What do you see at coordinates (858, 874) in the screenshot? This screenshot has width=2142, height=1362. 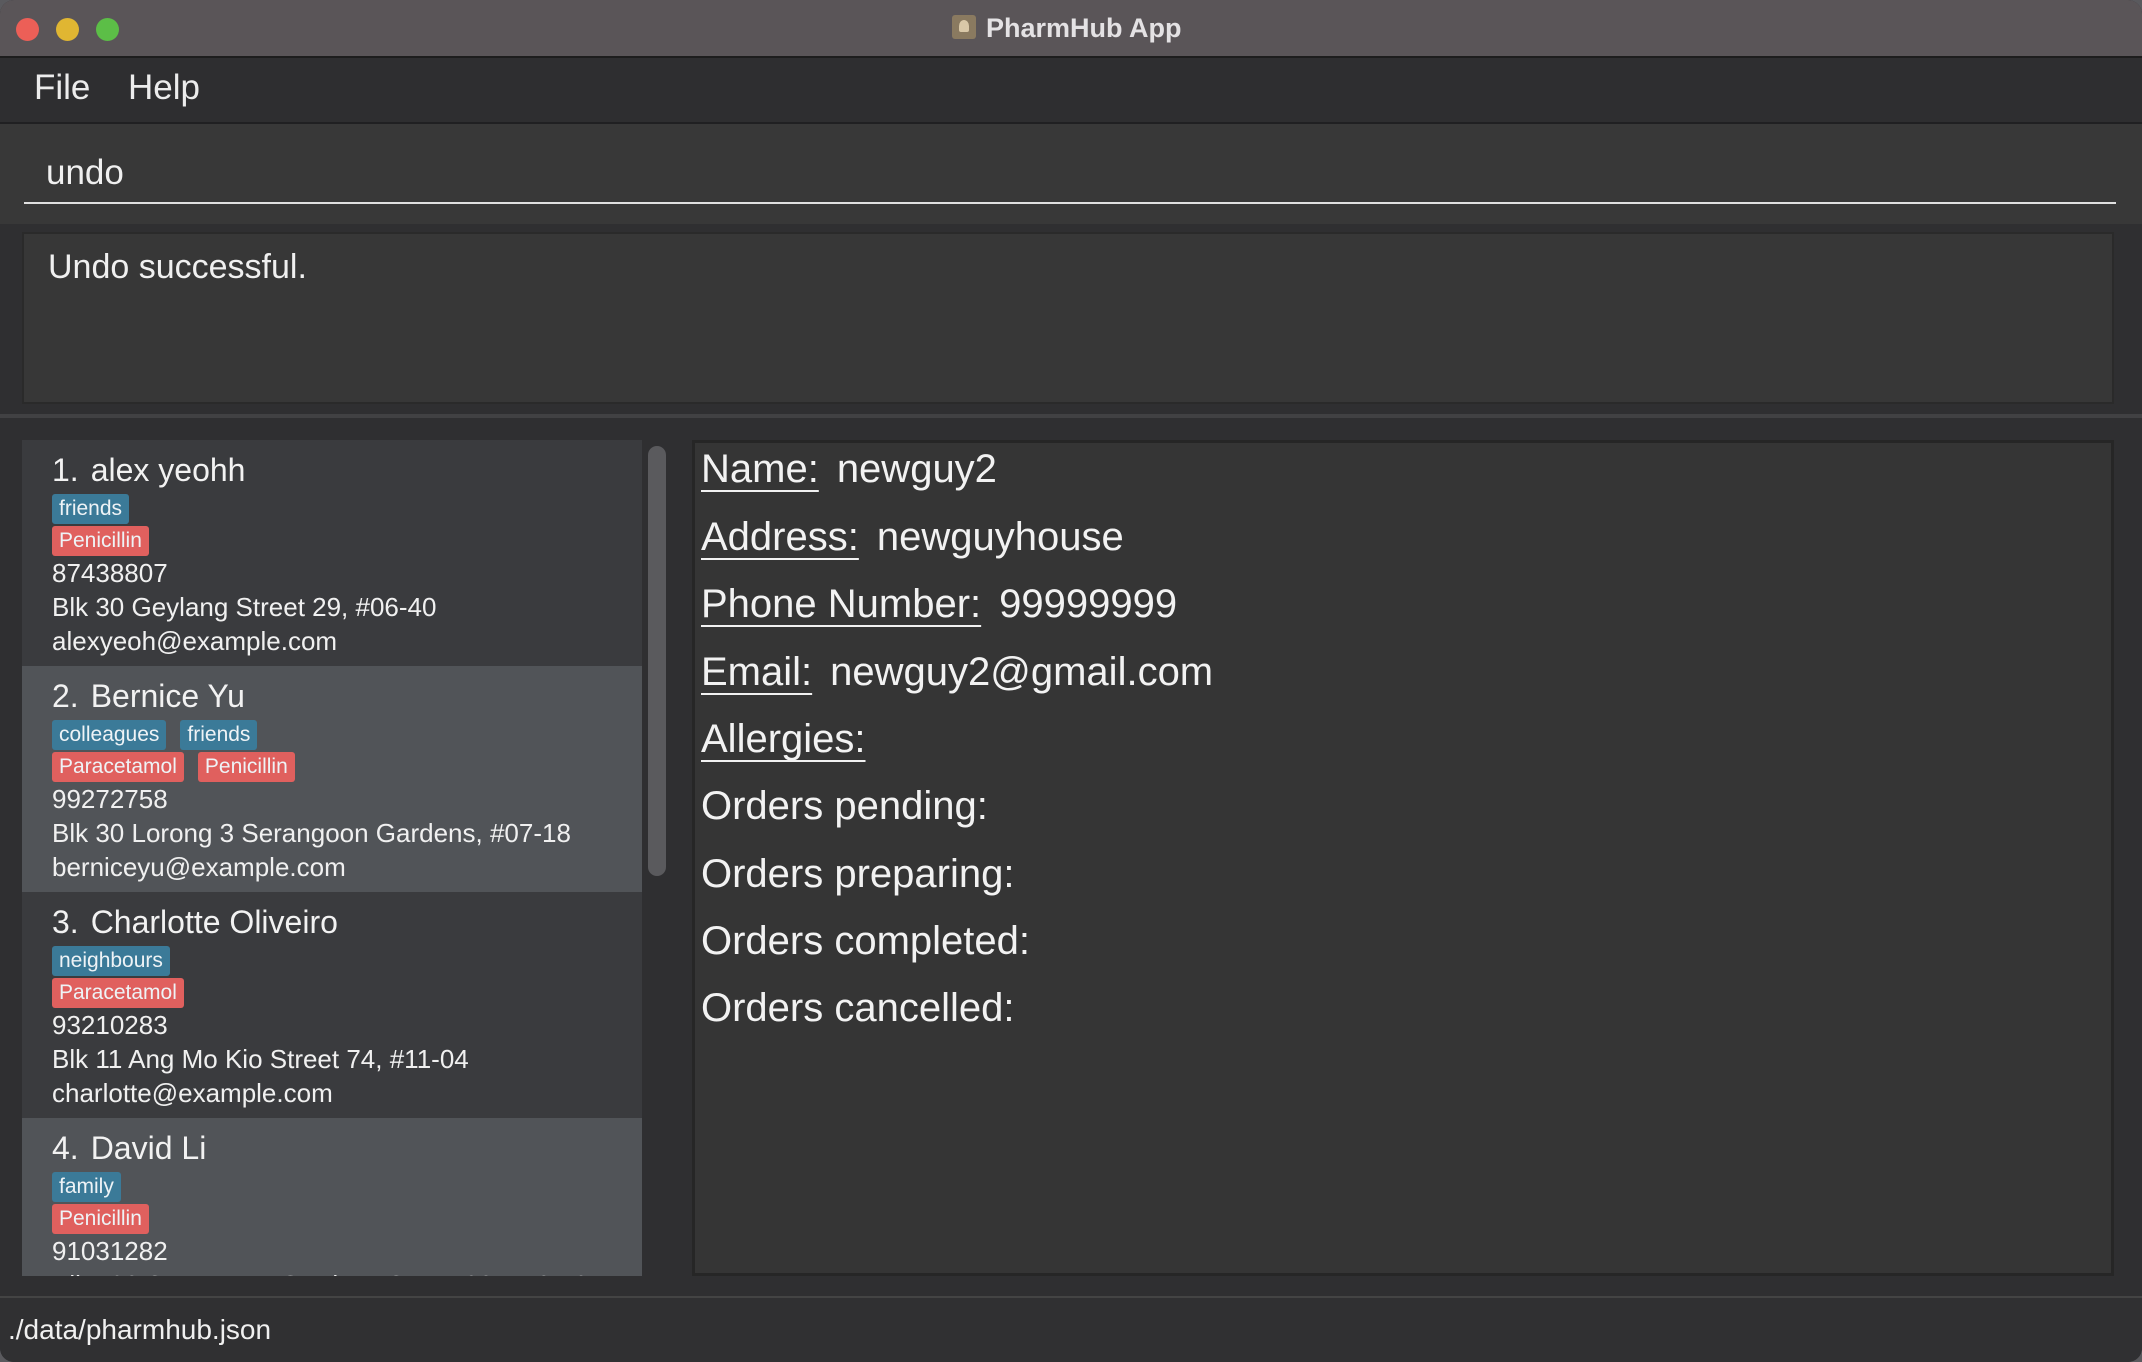 I see `detail-orders-preparing: Orders preparing:` at bounding box center [858, 874].